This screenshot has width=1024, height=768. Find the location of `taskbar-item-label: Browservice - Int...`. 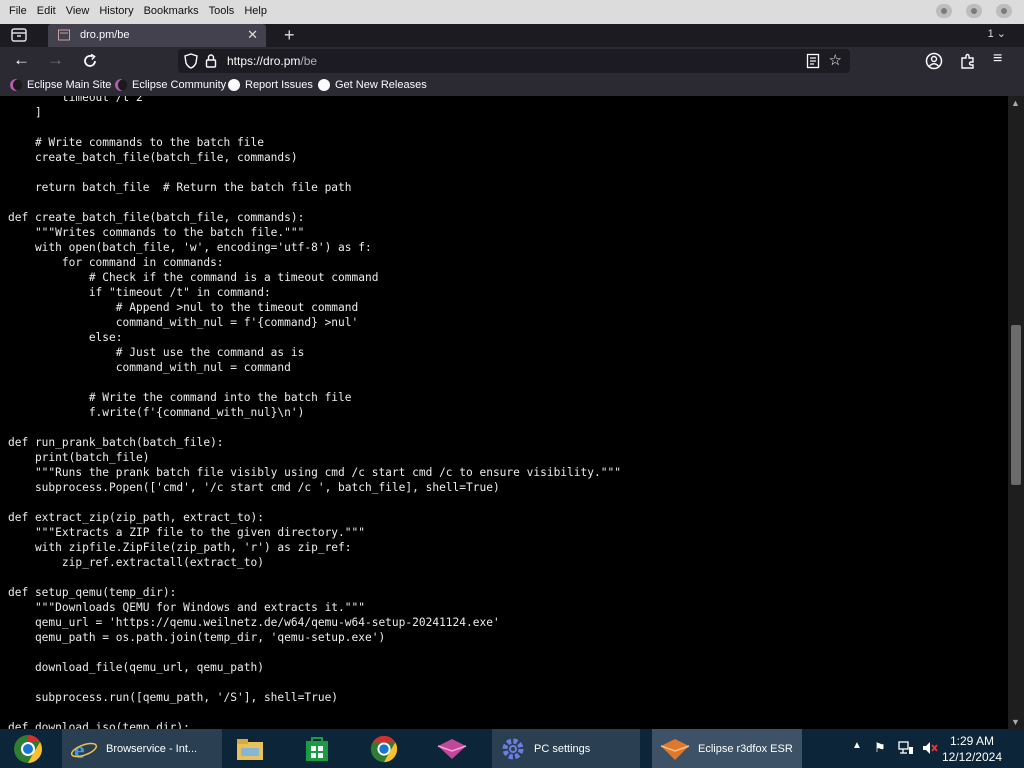

taskbar-item-label: Browservice - Int... is located at coordinates (152, 748).